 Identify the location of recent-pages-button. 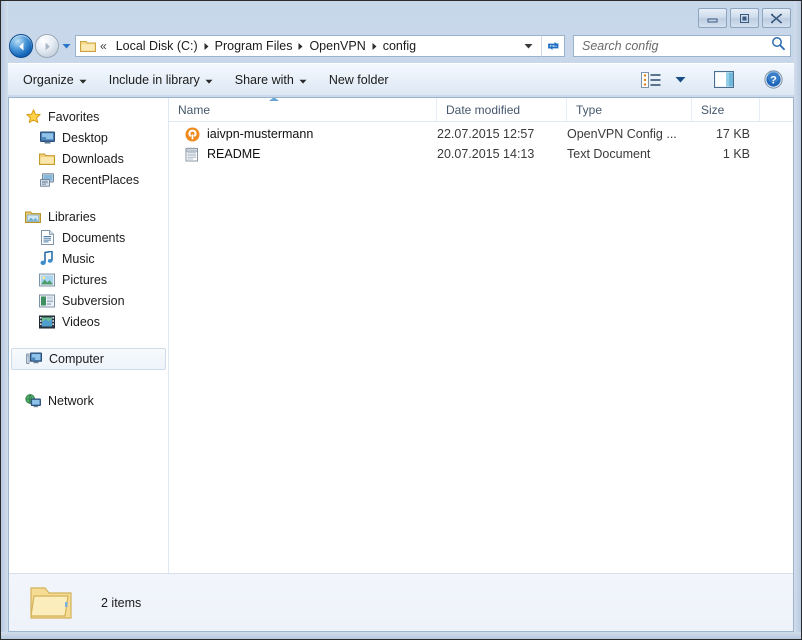
(66, 46).